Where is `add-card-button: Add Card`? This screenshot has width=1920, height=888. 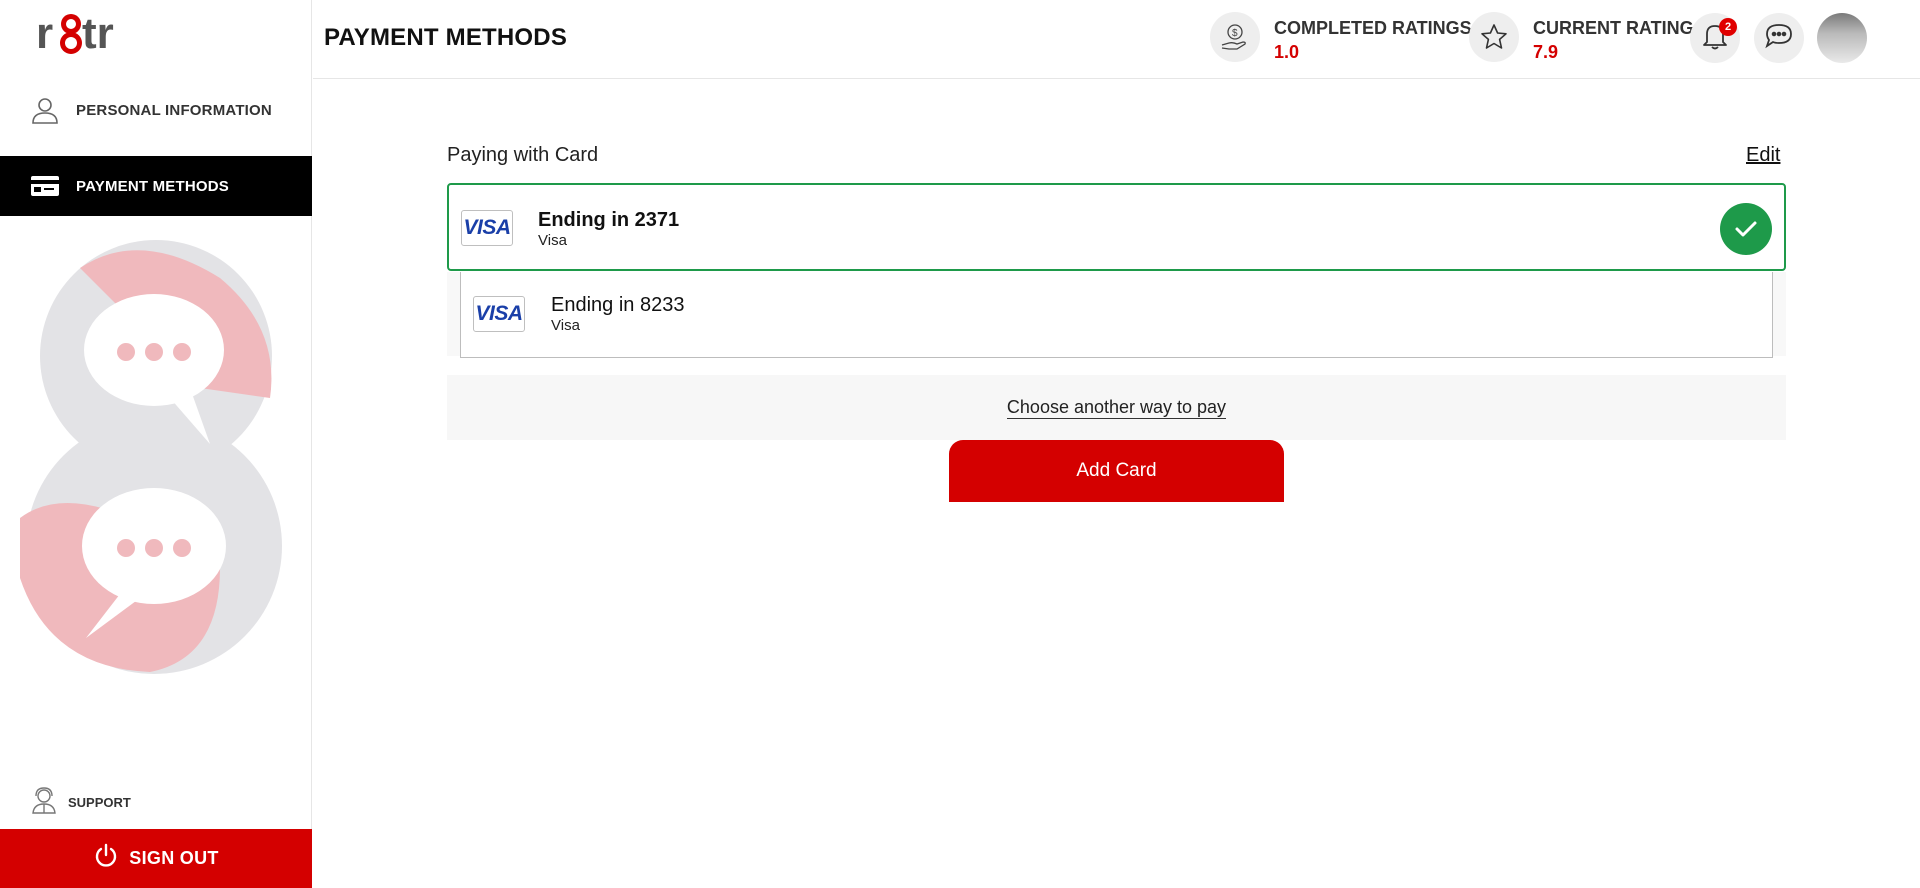
add-card-button: Add Card is located at coordinates (1116, 471).